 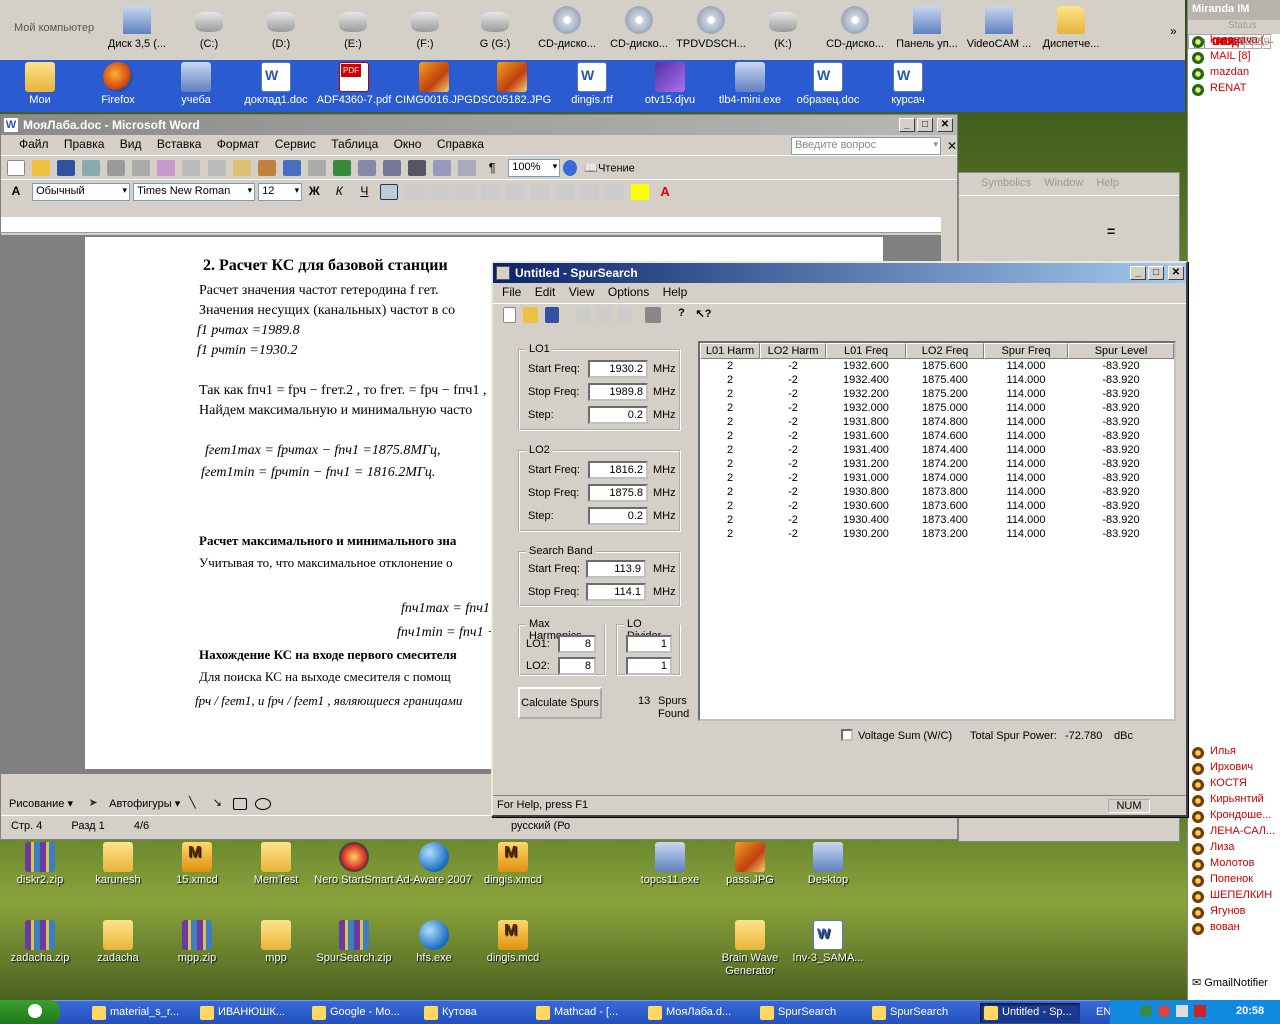 I want to click on desktop-icon: Nero StartSmart, so click(x=354, y=864).